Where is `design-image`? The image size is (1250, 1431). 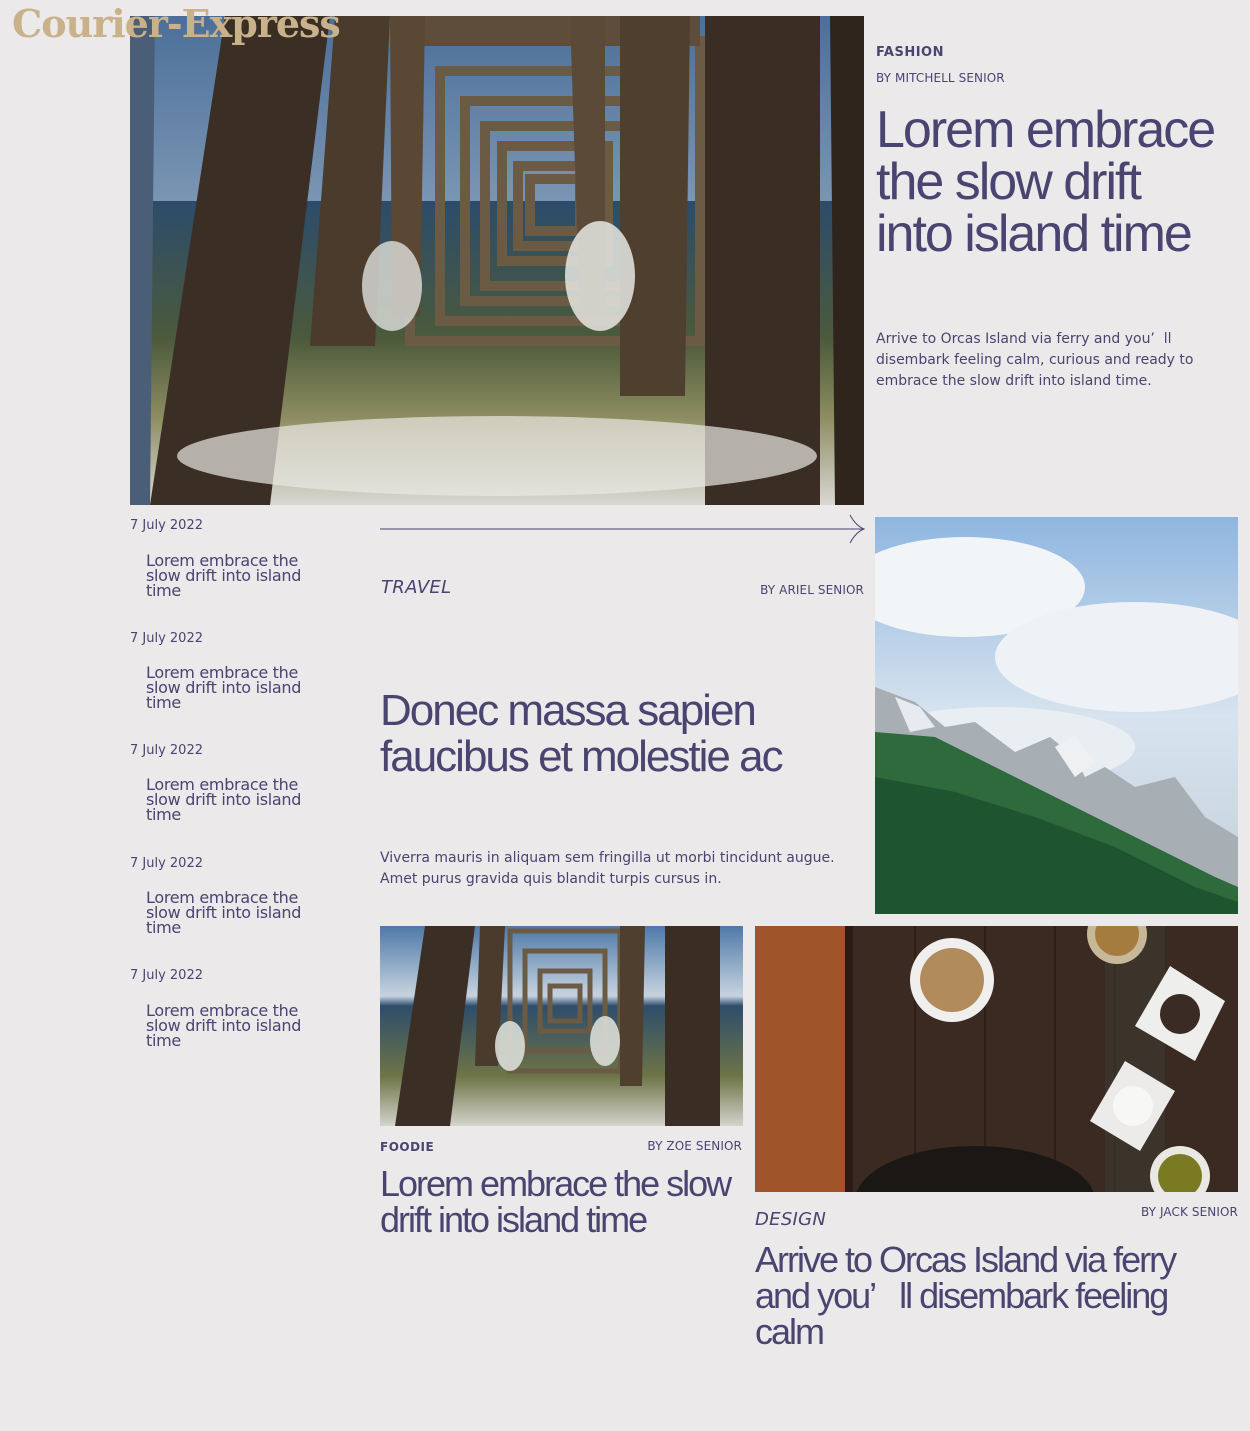
design-image is located at coordinates (996, 1059).